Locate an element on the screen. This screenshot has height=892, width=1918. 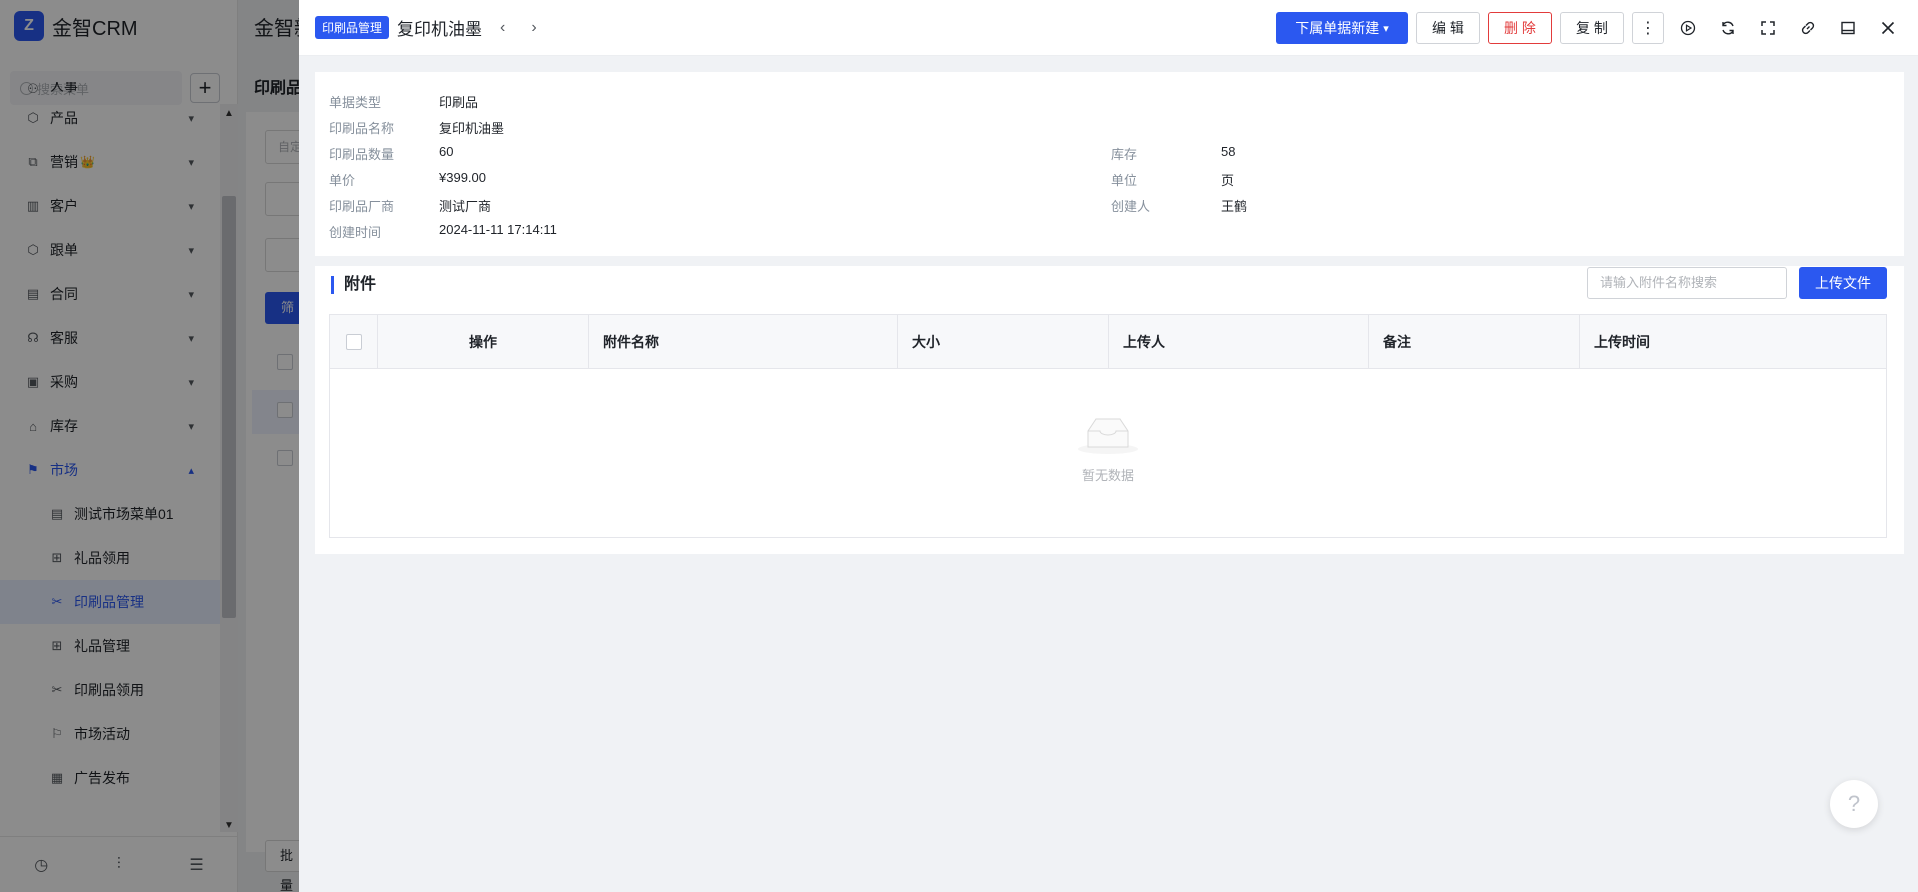
fullscreen-icon is located at coordinates (1768, 28).